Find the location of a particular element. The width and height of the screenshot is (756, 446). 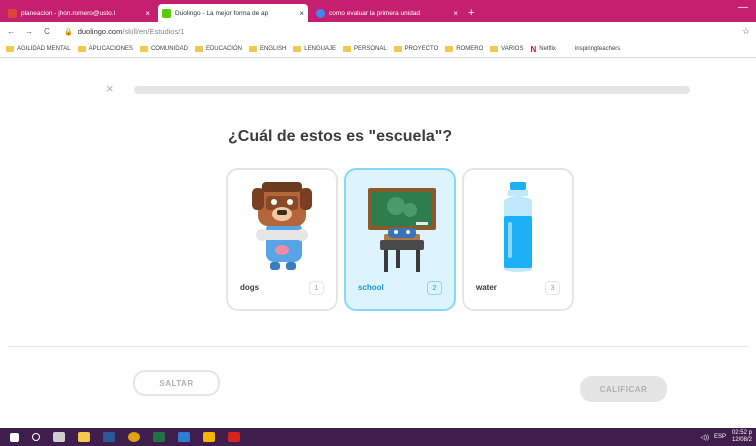

clock: 02:52 p 12/08/2 is located at coordinates (742, 437).